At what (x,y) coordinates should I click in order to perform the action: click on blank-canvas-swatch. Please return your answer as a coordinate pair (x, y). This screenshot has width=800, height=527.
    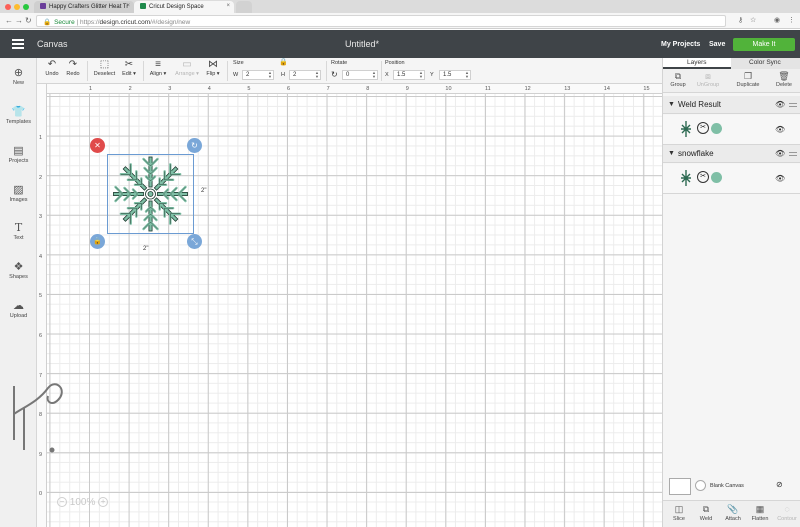
    Looking at the image, I should click on (680, 486).